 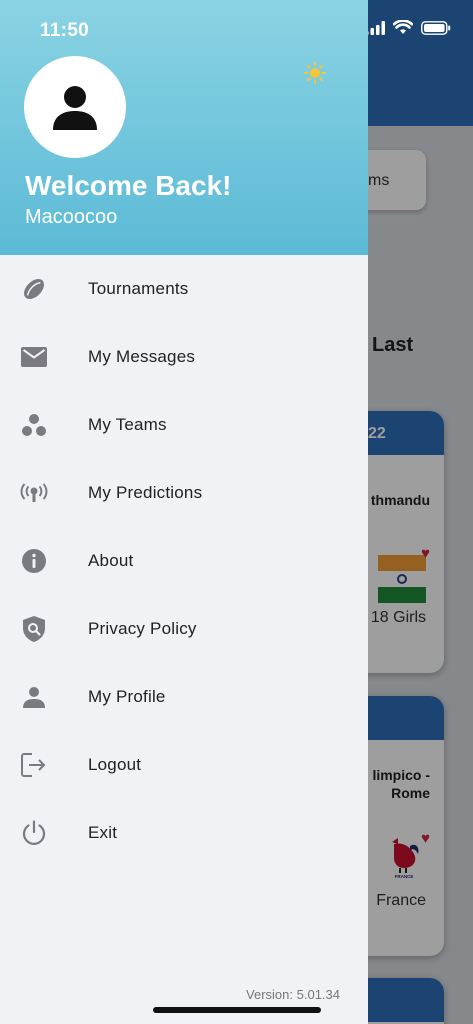 What do you see at coordinates (34, 765) in the screenshot?
I see `logout-icon` at bounding box center [34, 765].